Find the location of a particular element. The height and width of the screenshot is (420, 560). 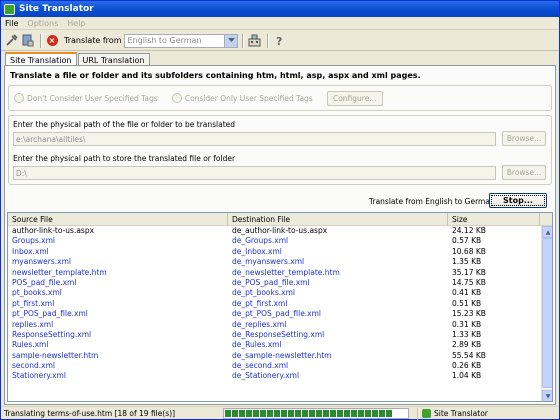

document-icon is located at coordinates (27, 41).